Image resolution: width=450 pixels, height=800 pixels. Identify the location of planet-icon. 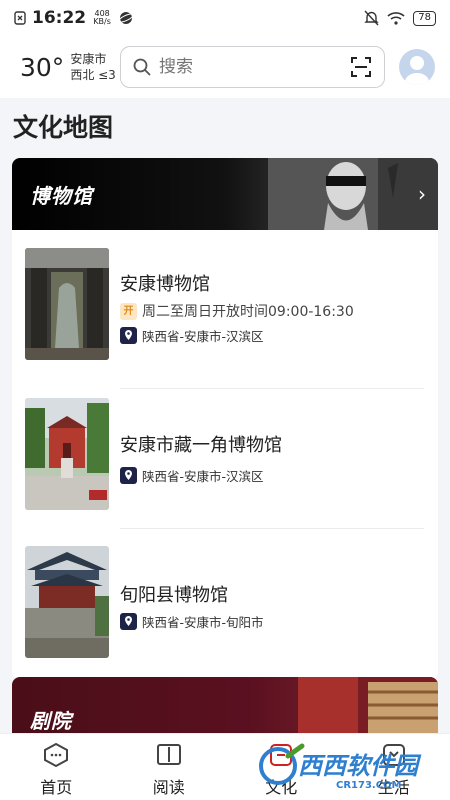
(126, 18).